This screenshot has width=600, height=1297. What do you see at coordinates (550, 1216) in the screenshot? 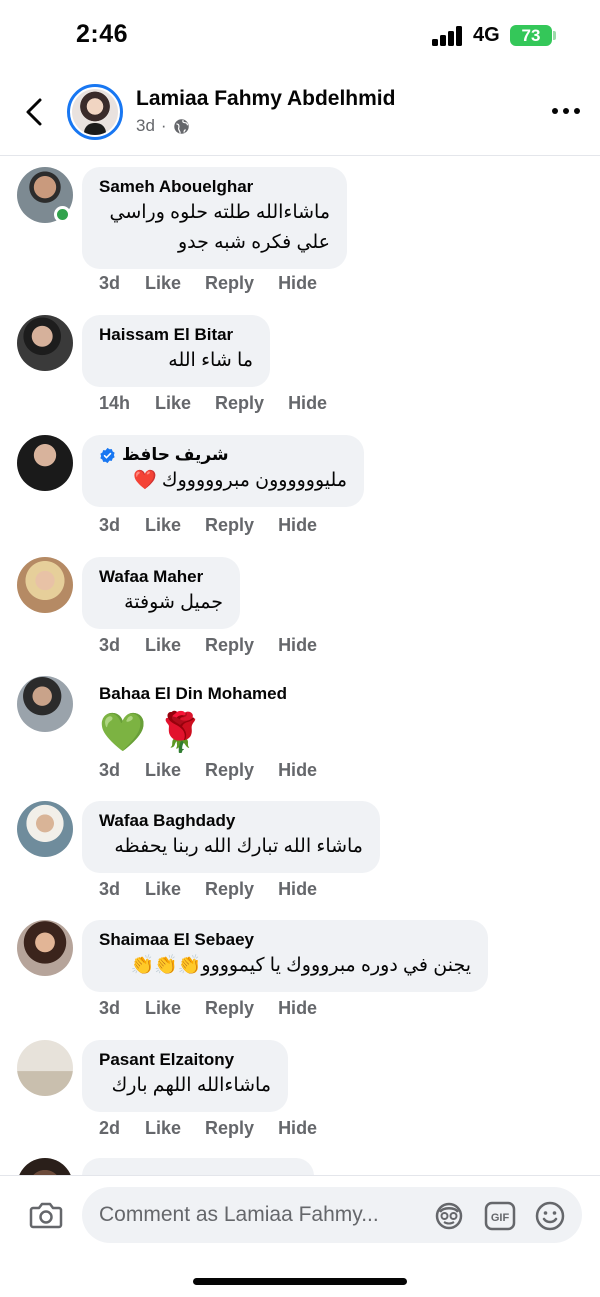
I see `emoji-icon` at bounding box center [550, 1216].